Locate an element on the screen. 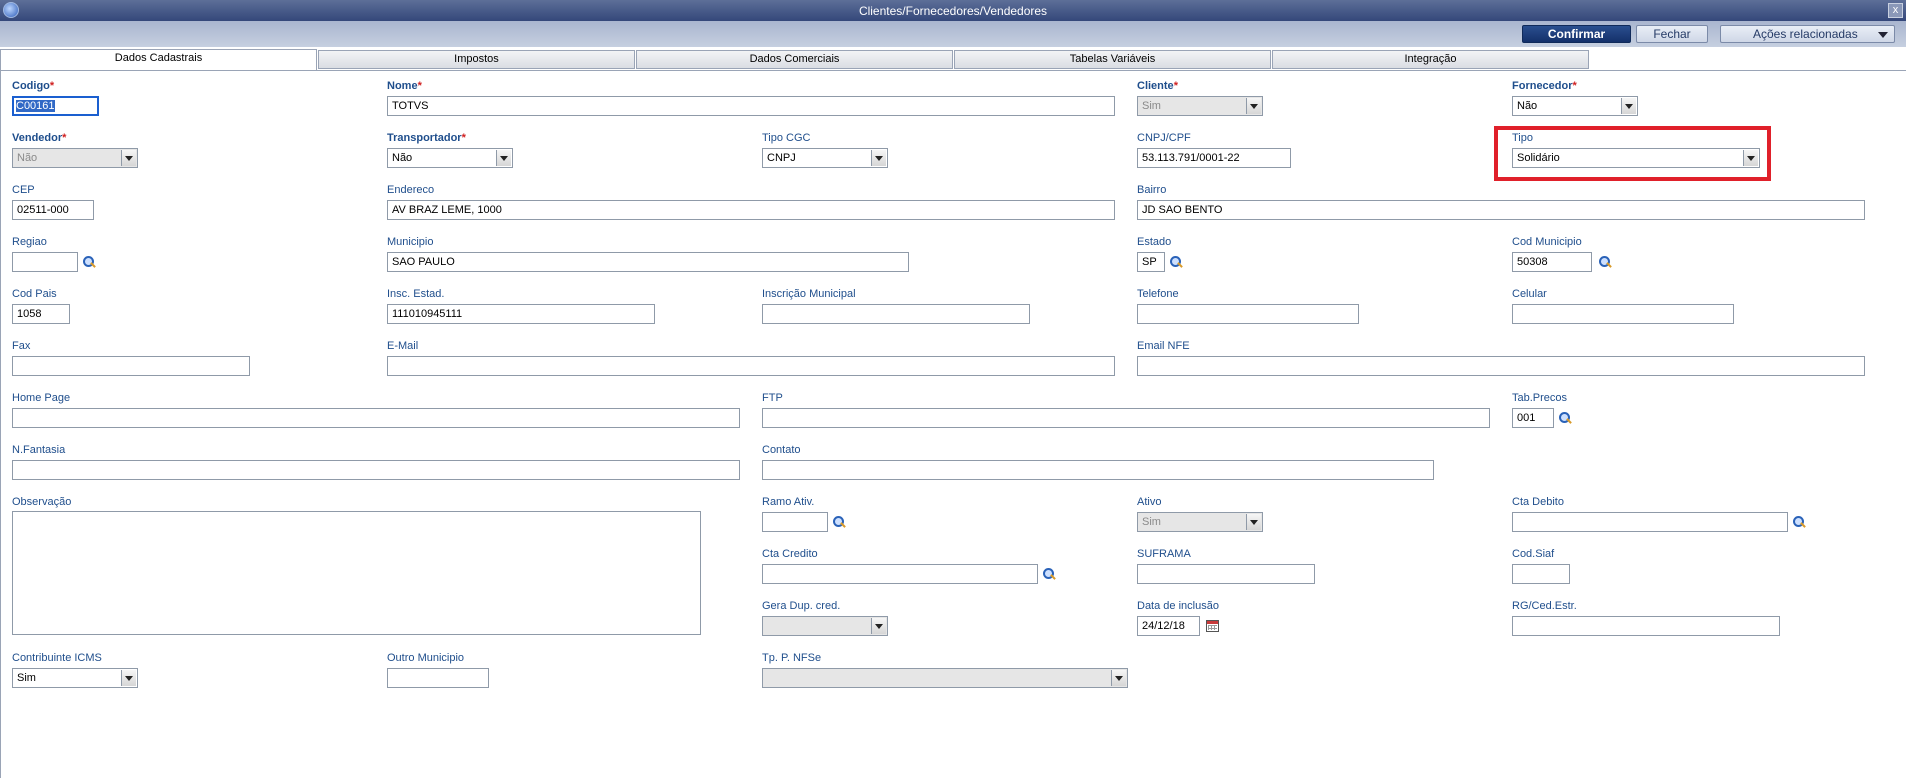  transportador-select: Não is located at coordinates (450, 158).